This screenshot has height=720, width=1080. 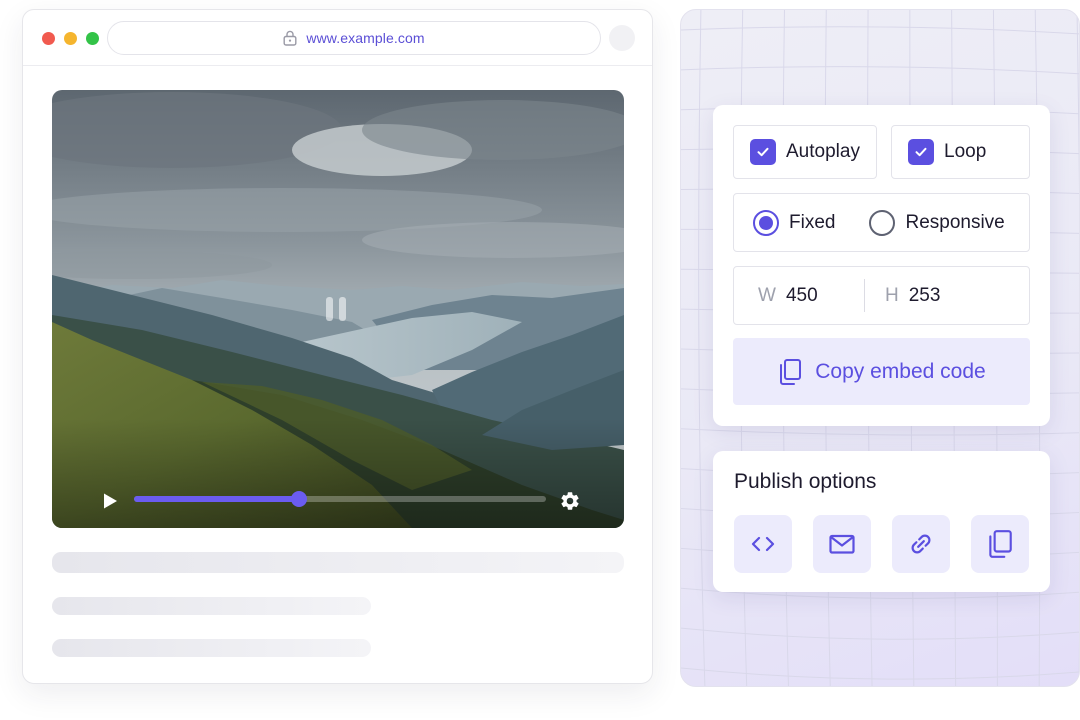 I want to click on progress-fill, so click(x=216, y=499).